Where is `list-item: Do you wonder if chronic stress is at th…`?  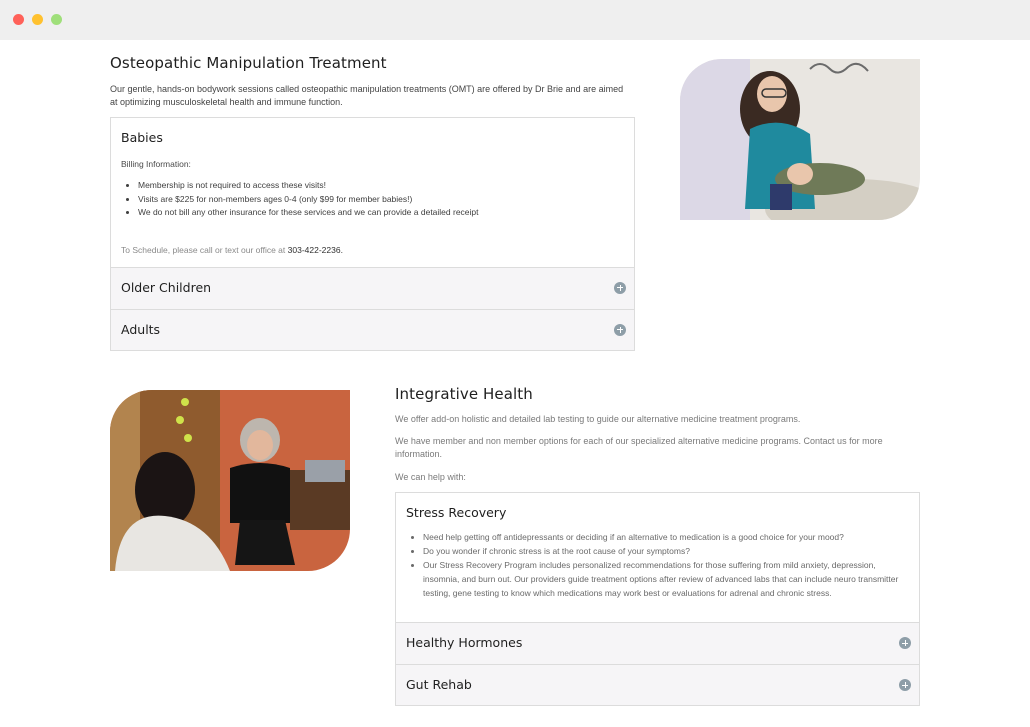 list-item: Do you wonder if chronic stress is at th… is located at coordinates (666, 551).